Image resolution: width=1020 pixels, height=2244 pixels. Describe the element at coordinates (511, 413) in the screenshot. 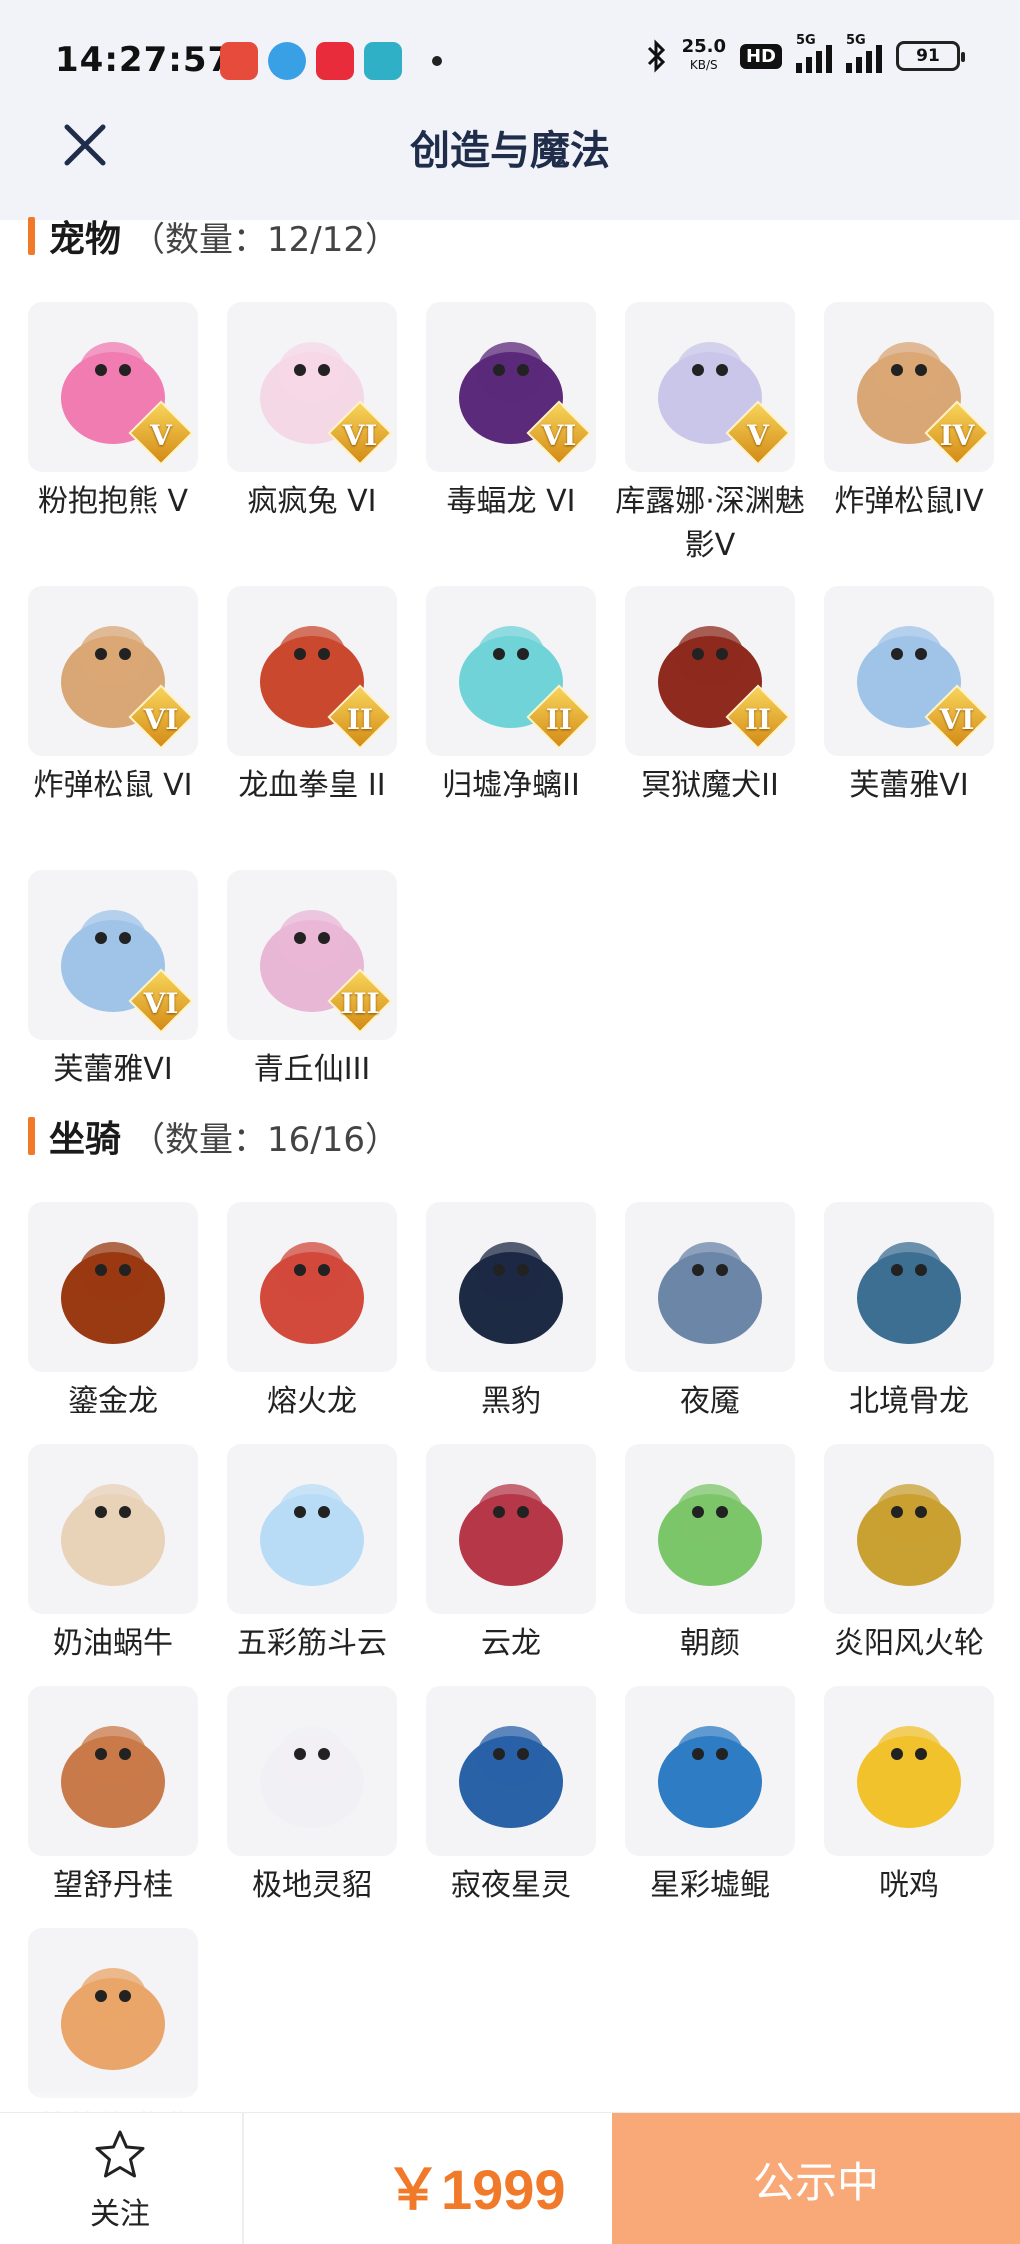

I see `pets-item: VI 毒蝠龙 VI` at that location.